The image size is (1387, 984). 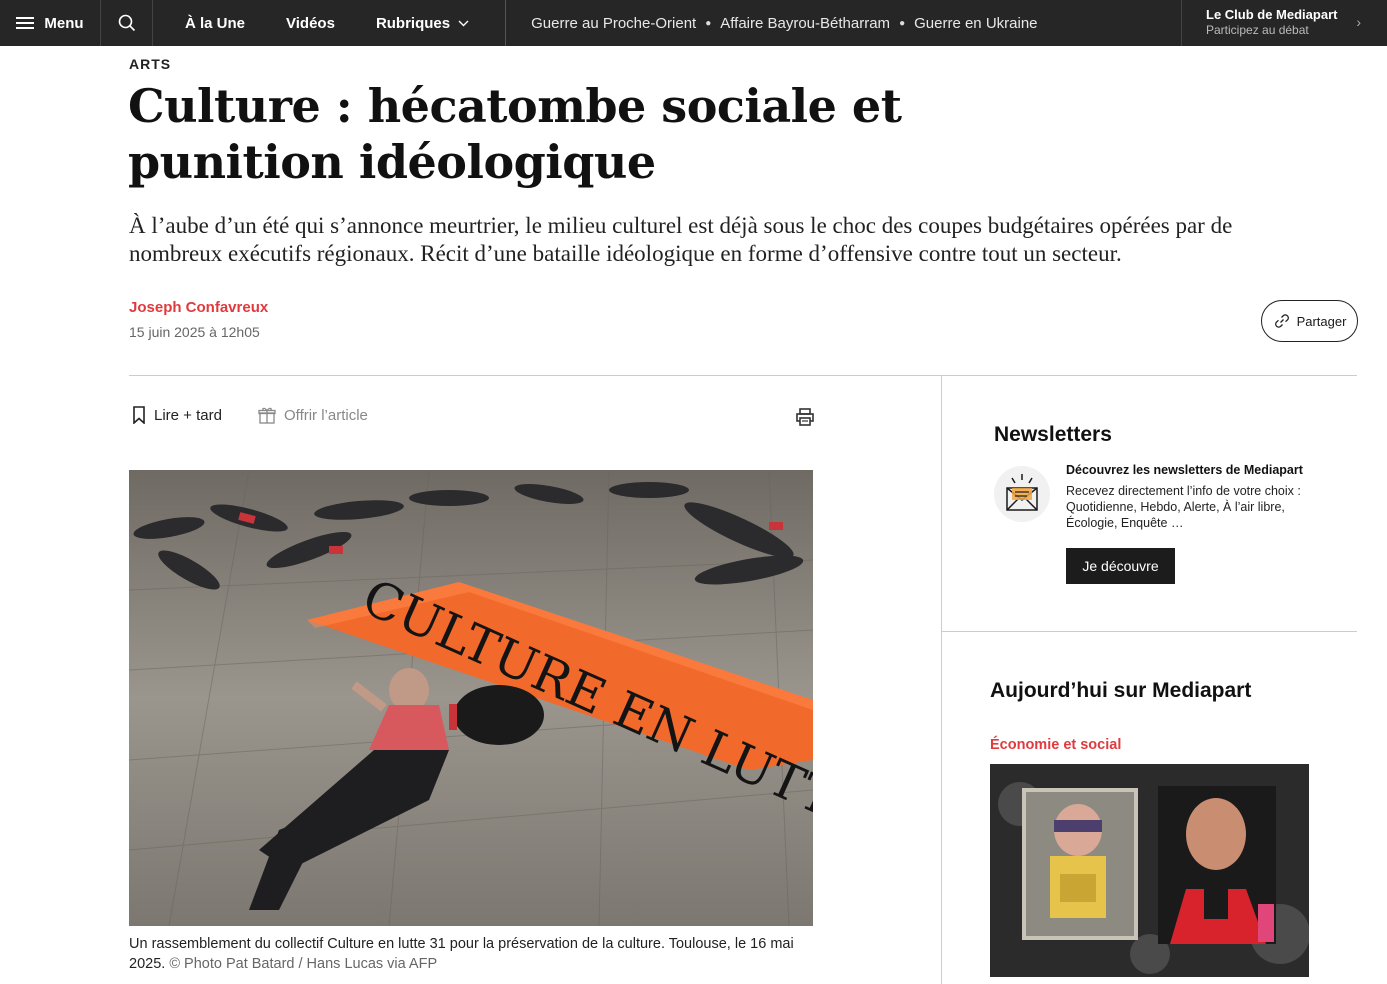 I want to click on search-button, so click(x=127, y=23).